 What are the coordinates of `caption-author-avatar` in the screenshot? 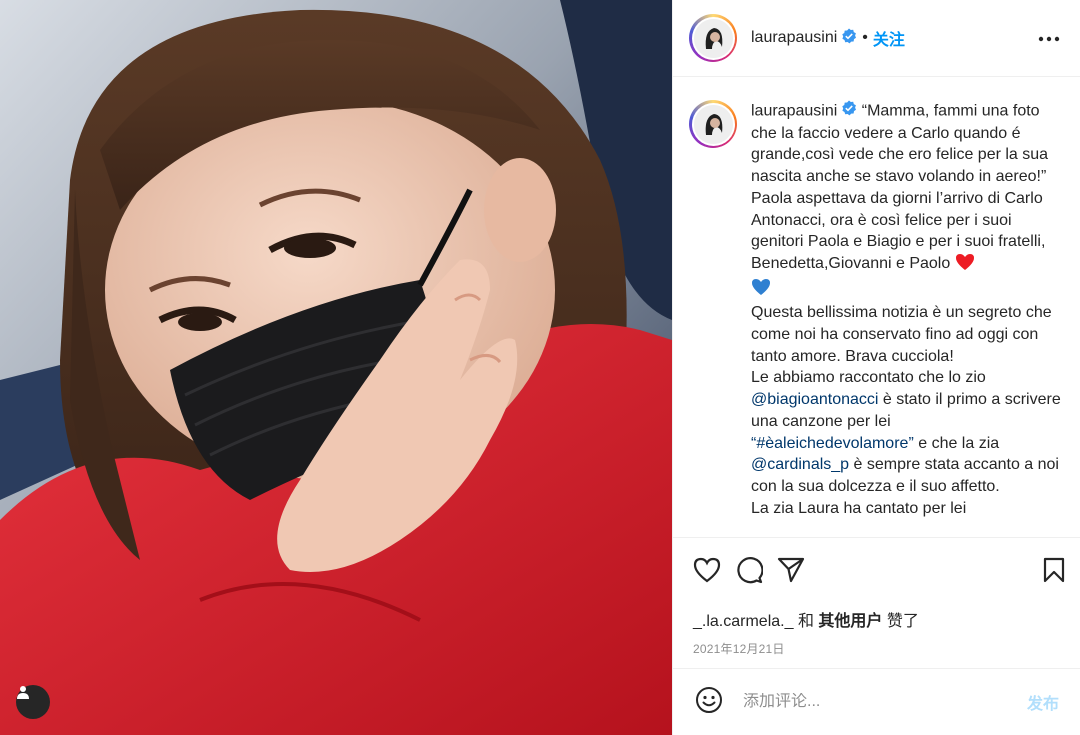 It's located at (713, 124).